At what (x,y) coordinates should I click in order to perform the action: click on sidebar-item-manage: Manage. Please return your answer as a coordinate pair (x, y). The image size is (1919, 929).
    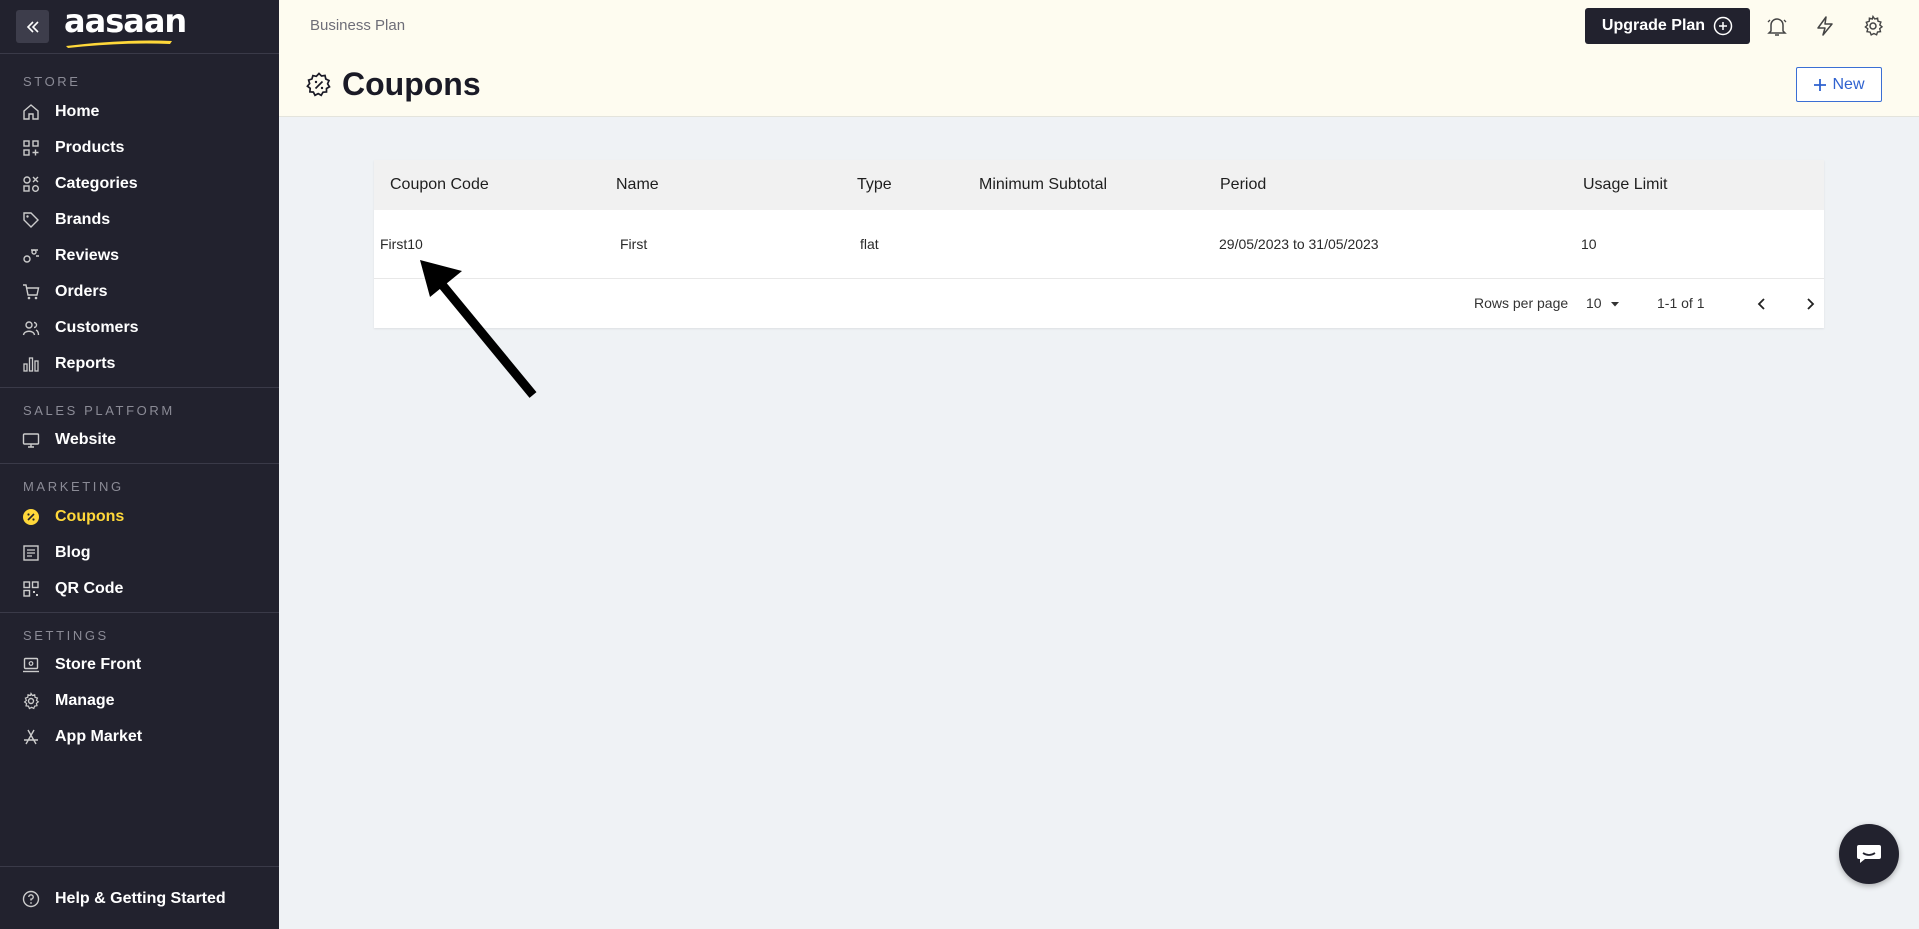
    Looking at the image, I should click on (139, 701).